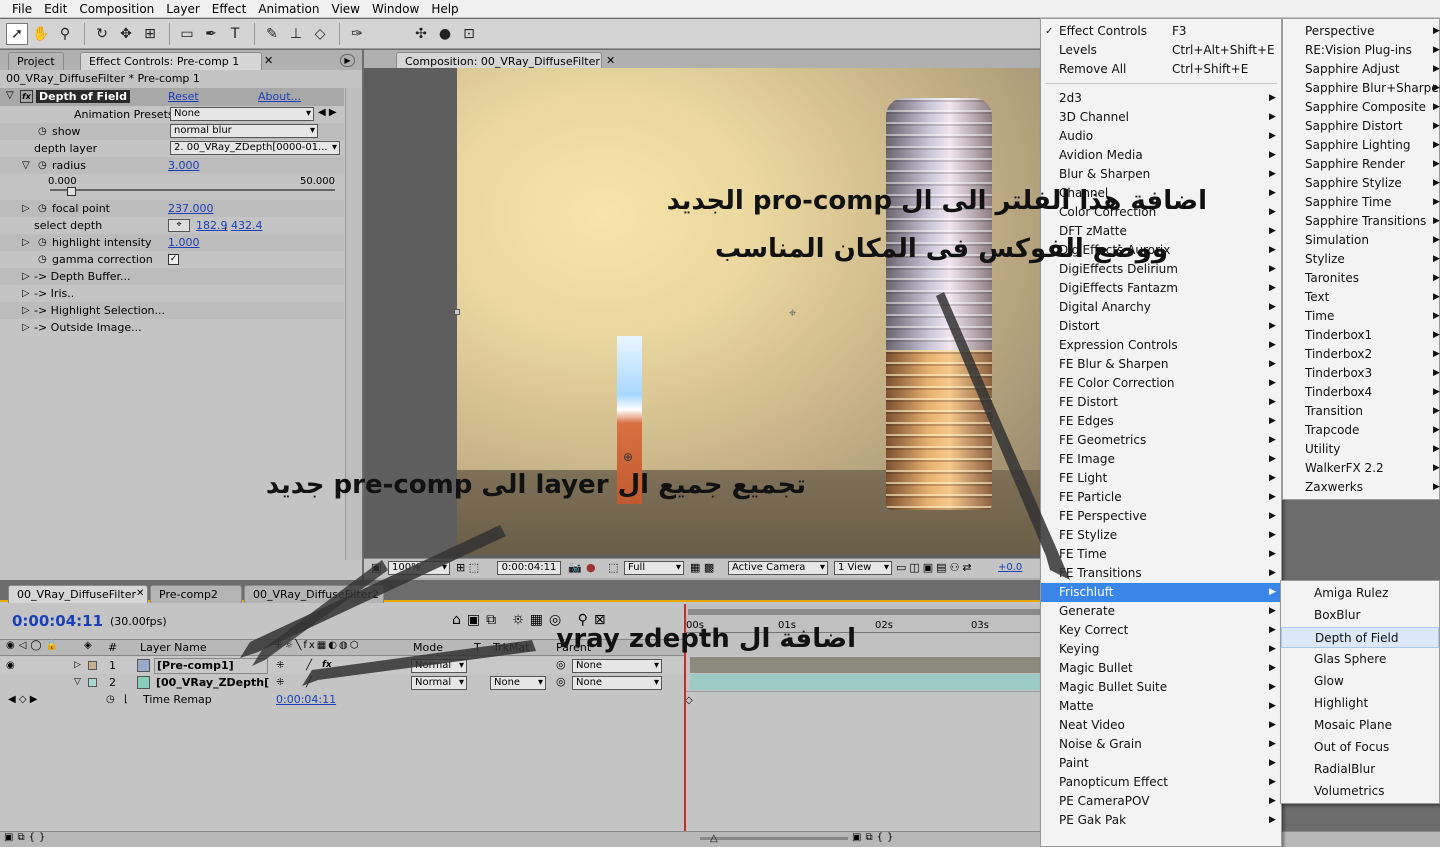 The width and height of the screenshot is (1440, 847). Describe the element at coordinates (706, 639) in the screenshot. I see `annotation-add-zdepth: اضافة ال vray zdepth` at that location.